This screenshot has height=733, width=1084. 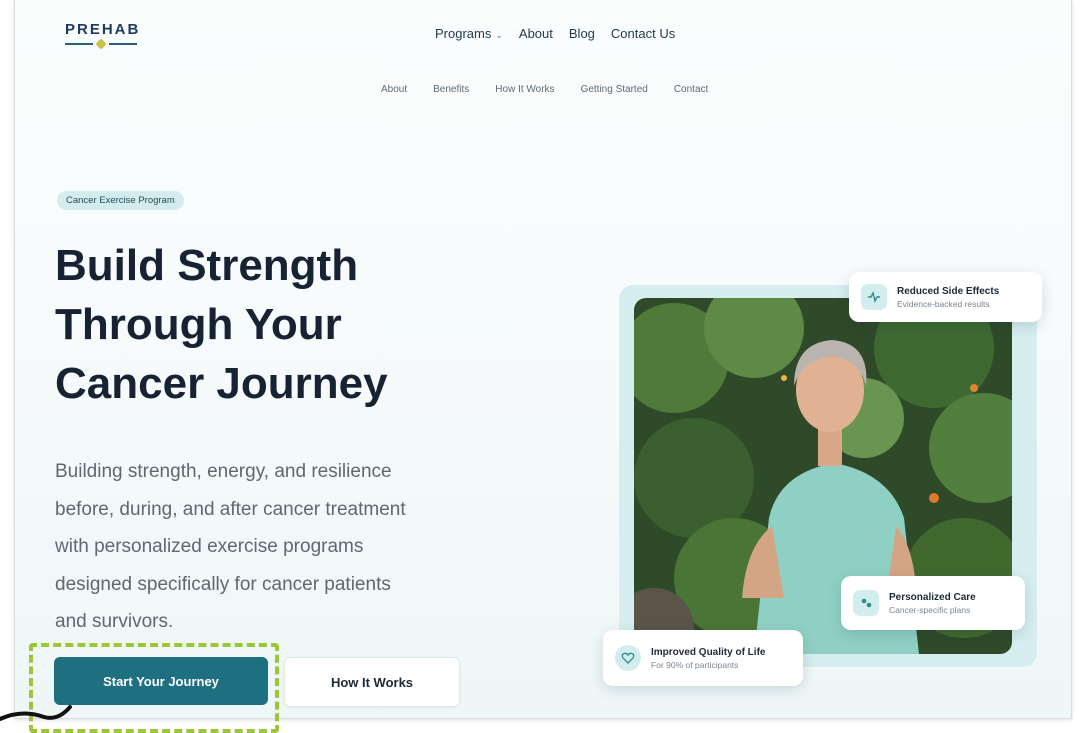 What do you see at coordinates (102, 44) in the screenshot?
I see `logo-mark` at bounding box center [102, 44].